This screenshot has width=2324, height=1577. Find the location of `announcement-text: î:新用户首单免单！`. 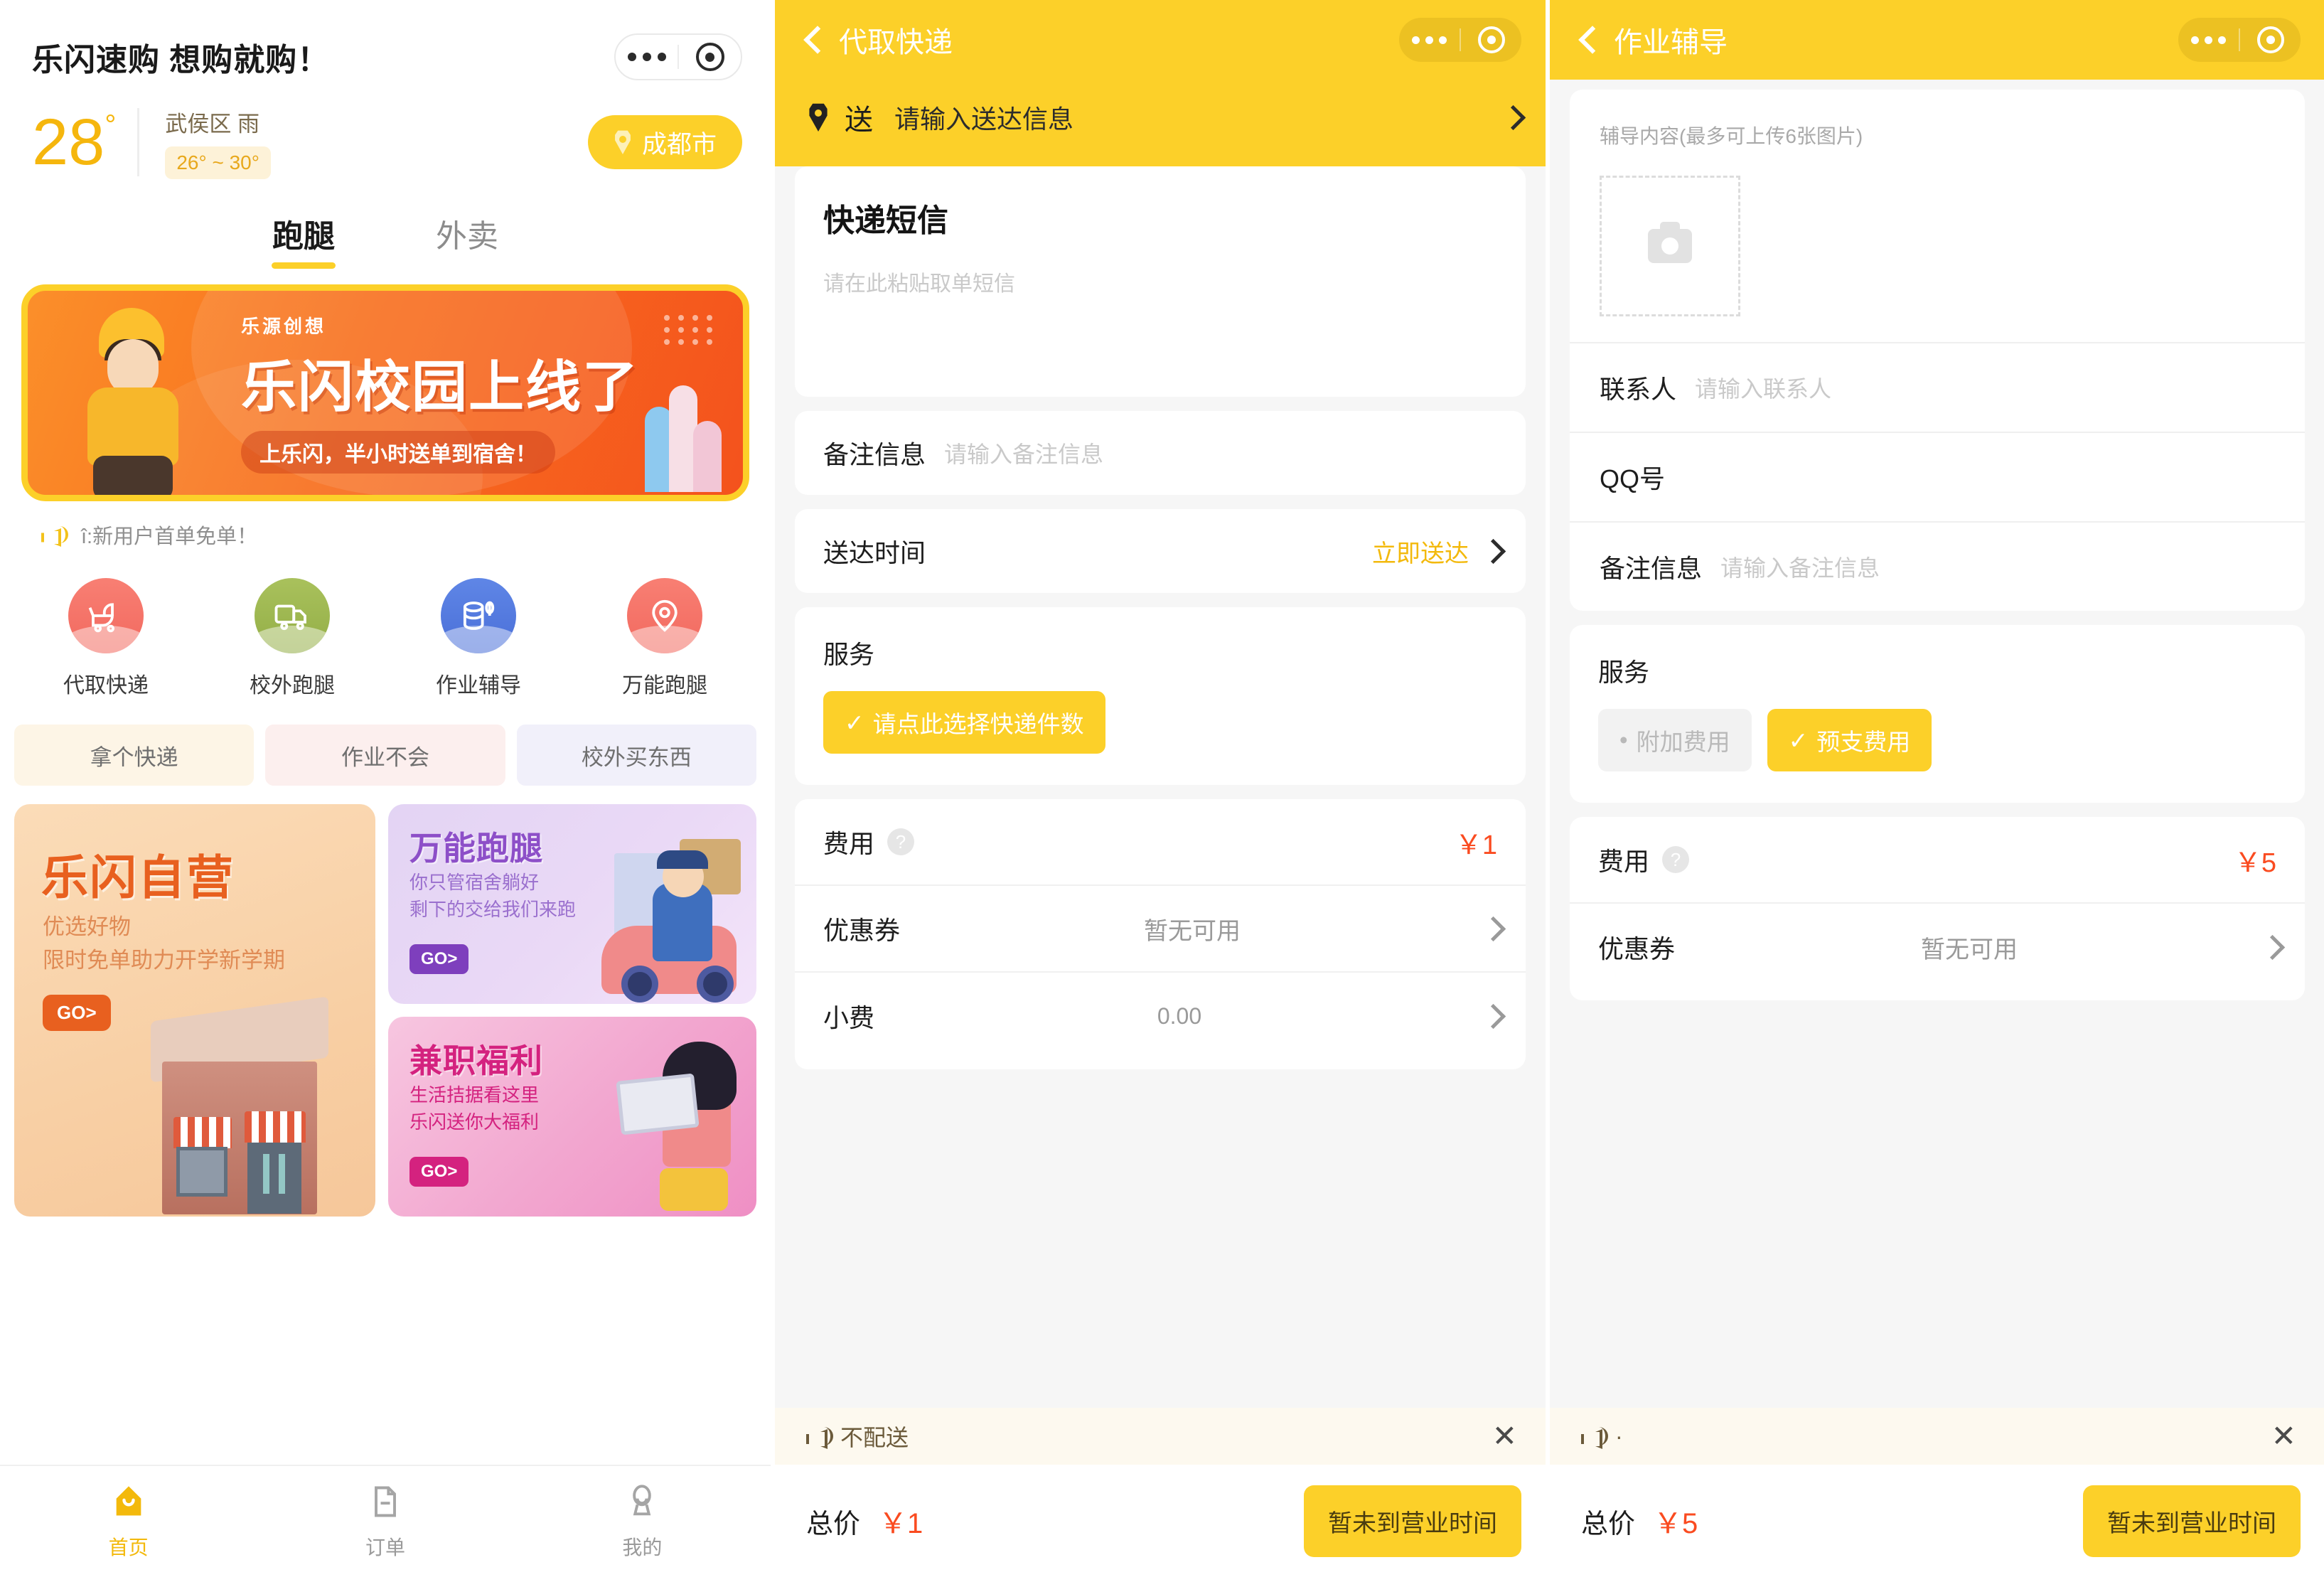

announcement-text: î:新用户首单免单！ is located at coordinates (169, 536).